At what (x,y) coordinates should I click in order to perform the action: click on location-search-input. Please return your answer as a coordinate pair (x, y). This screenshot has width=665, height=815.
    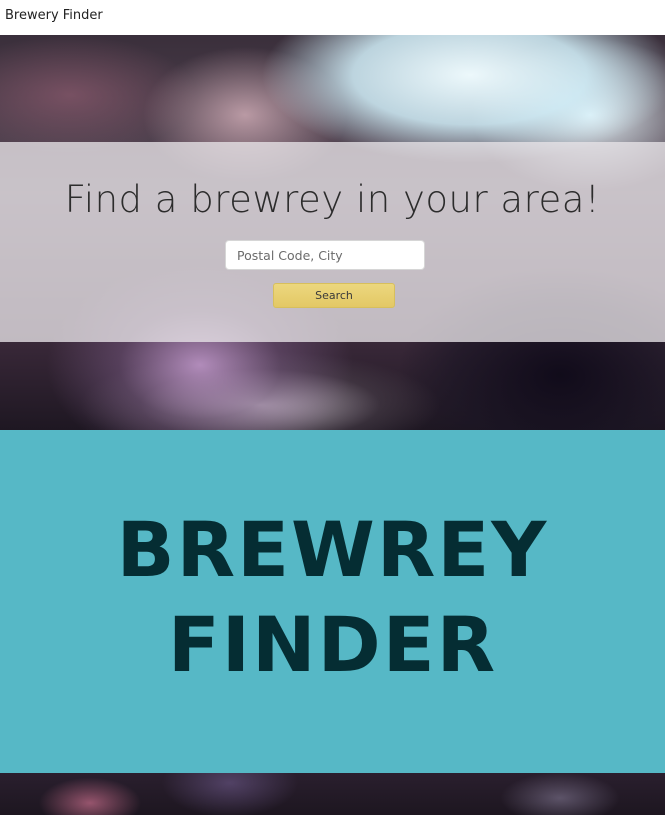
    Looking at the image, I should click on (325, 255).